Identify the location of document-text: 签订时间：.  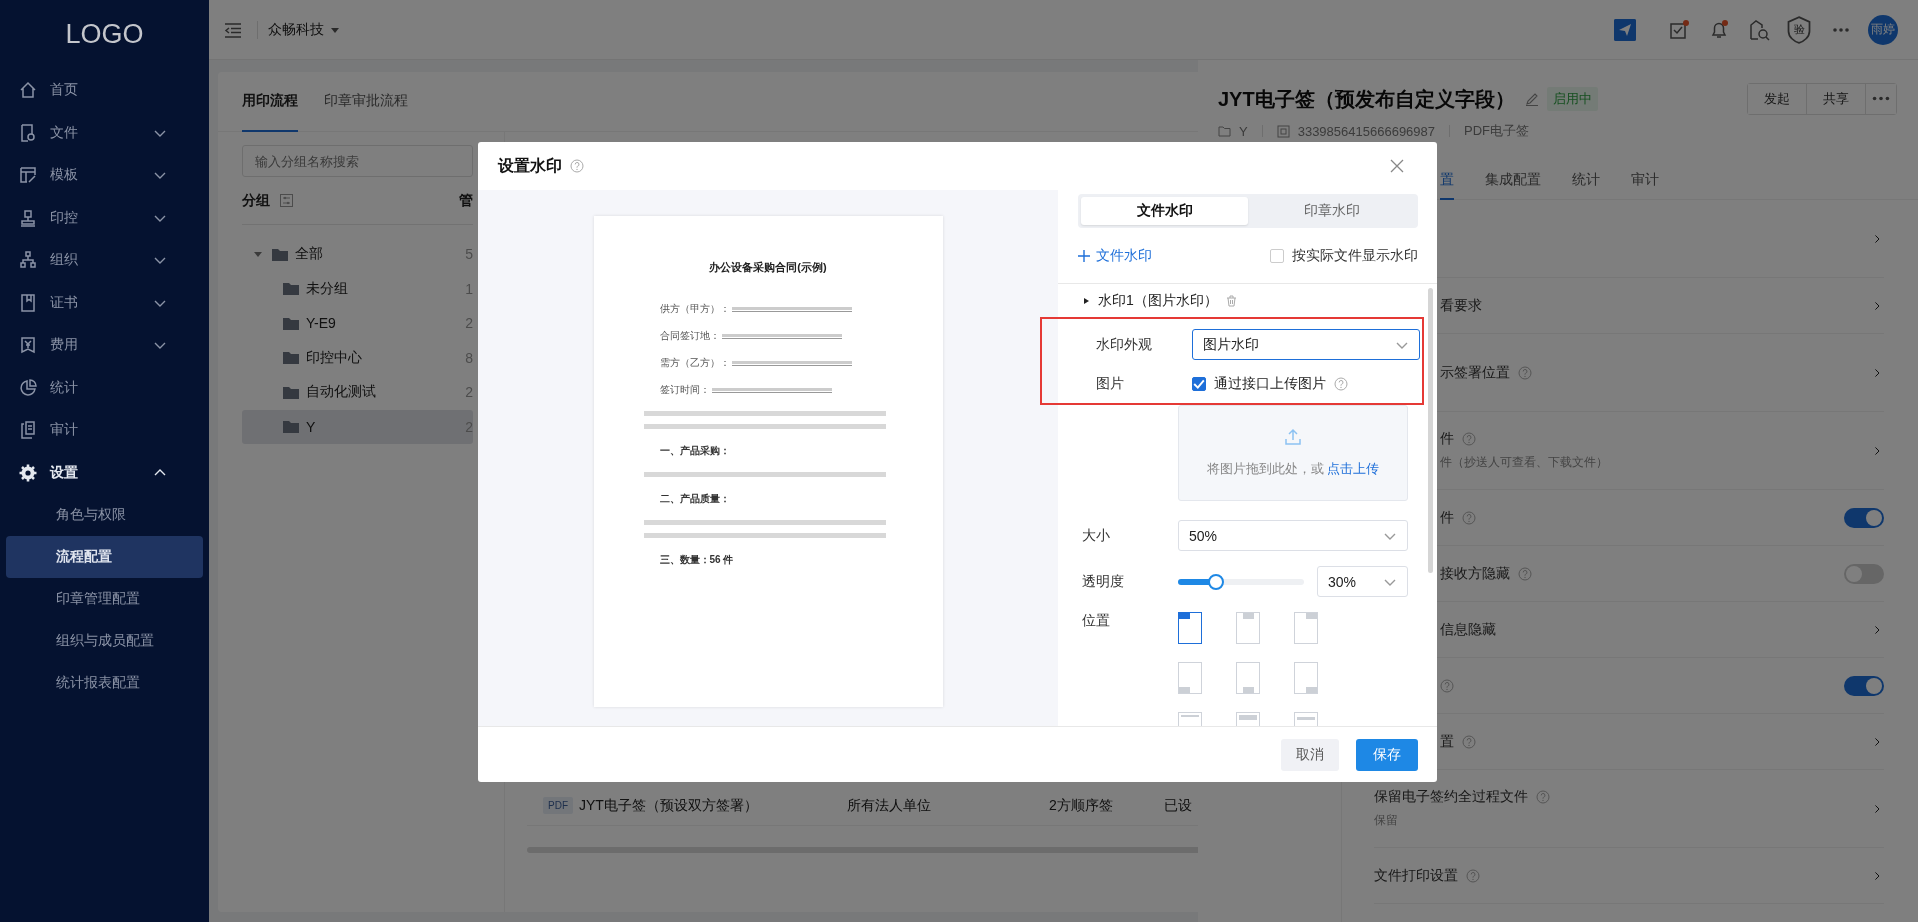
(684, 389).